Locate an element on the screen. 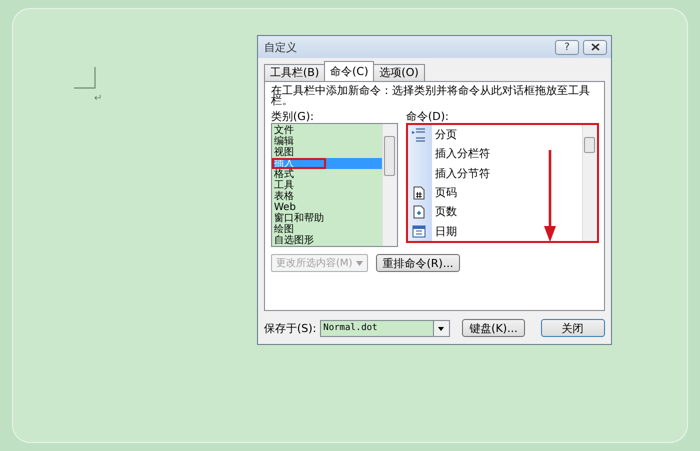 The image size is (700, 451). command-item: 日期 is located at coordinates (446, 231).